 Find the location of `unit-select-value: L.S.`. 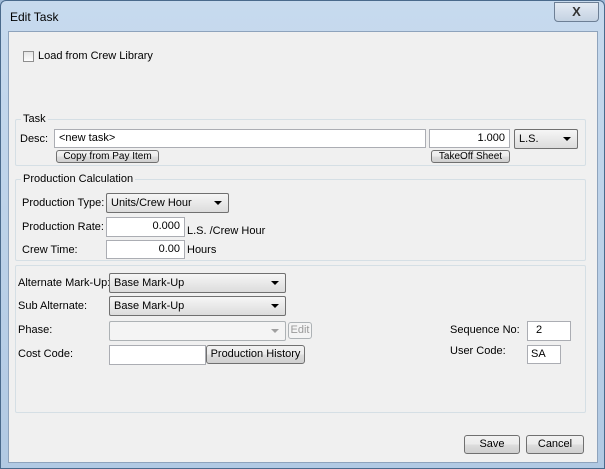

unit-select-value: L.S. is located at coordinates (529, 139).